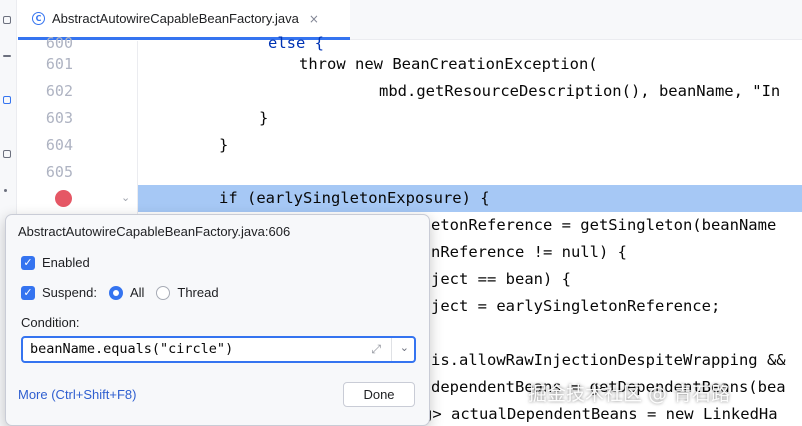  I want to click on condition-value: beanName.equals("circle"), so click(132, 349).